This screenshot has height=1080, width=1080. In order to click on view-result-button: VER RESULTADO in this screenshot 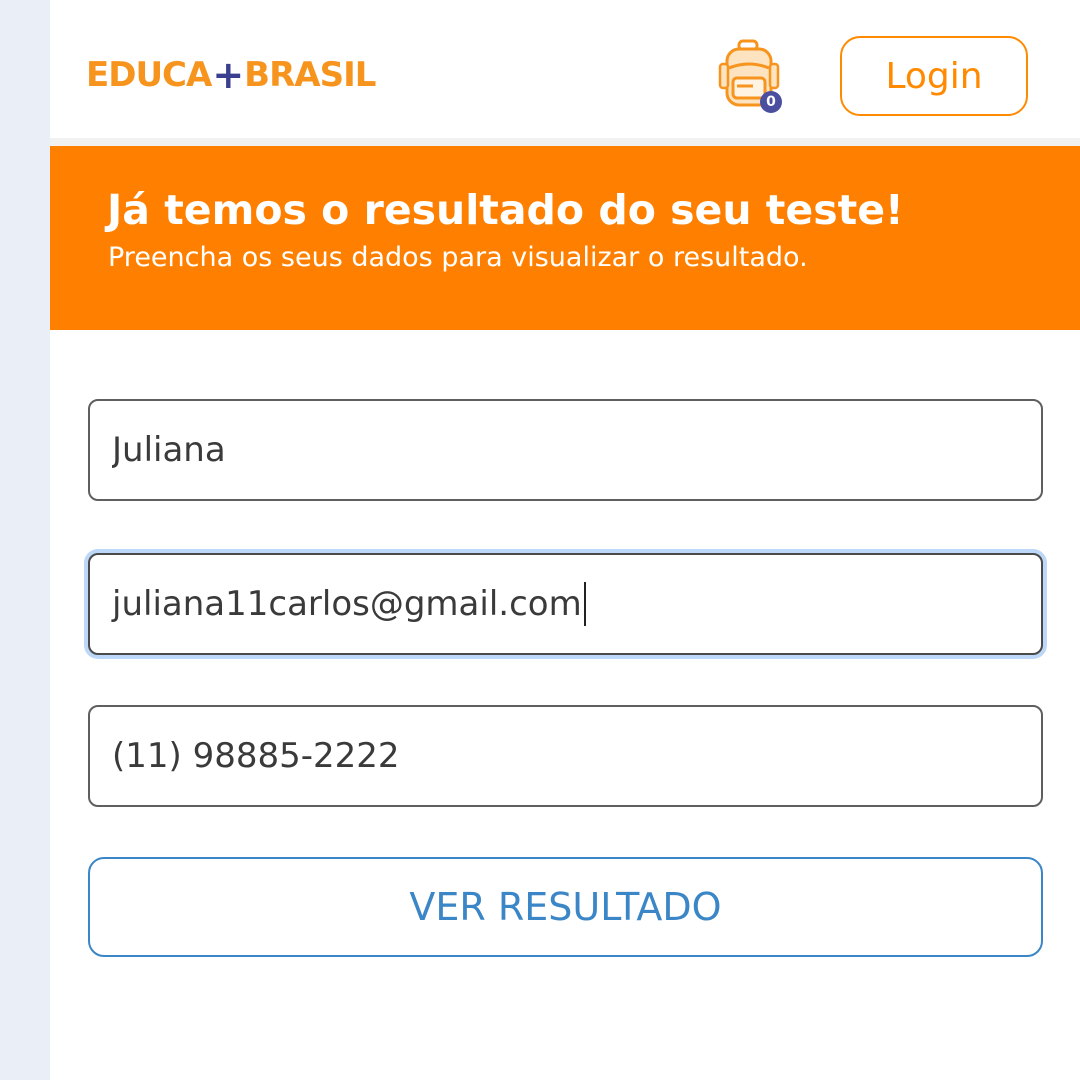, I will do `click(565, 907)`.